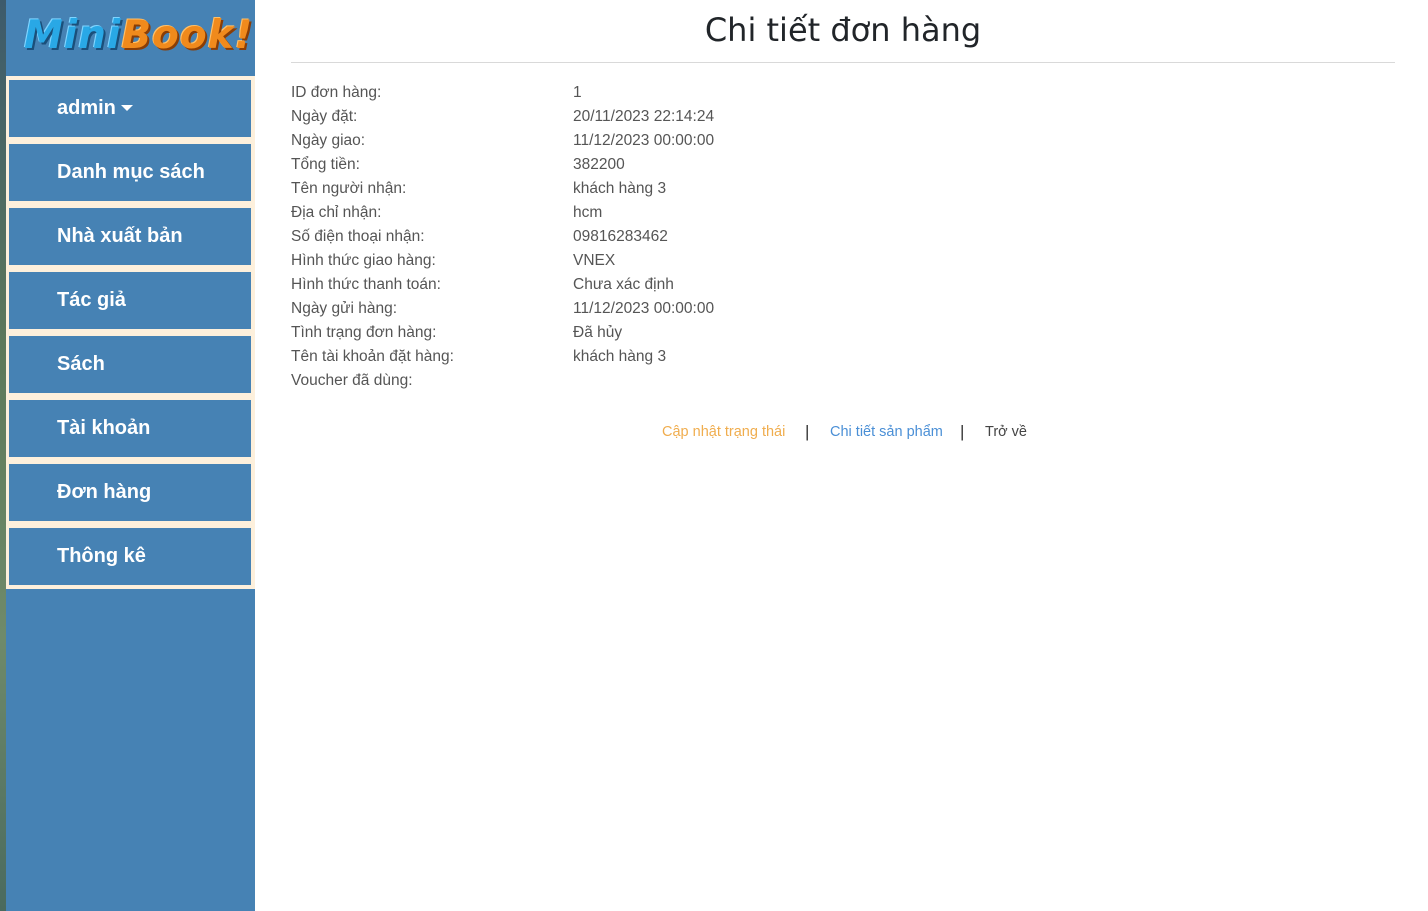  I want to click on detail-value: 20/11/2023 22:14:24, so click(644, 116).